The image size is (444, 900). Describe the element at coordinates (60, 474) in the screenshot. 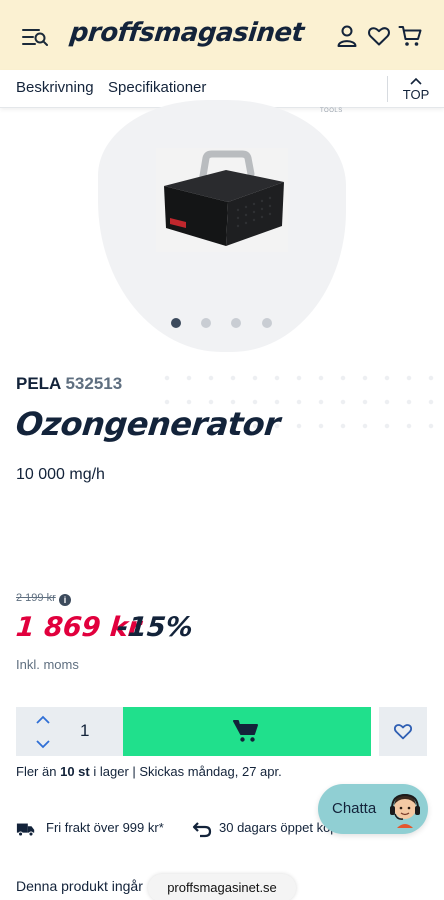

I see `product-subtitle: 10 000 mg/h` at that location.